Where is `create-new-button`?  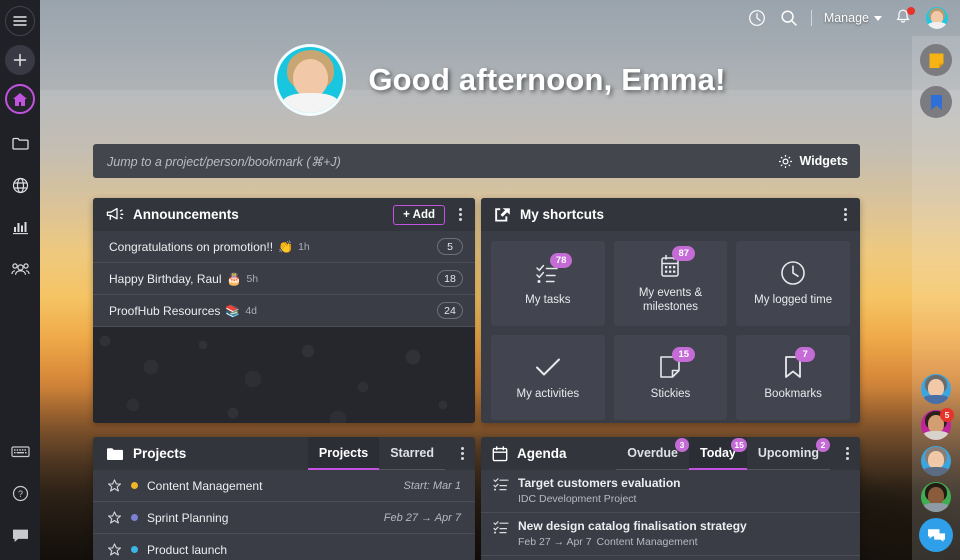 create-new-button is located at coordinates (20, 60).